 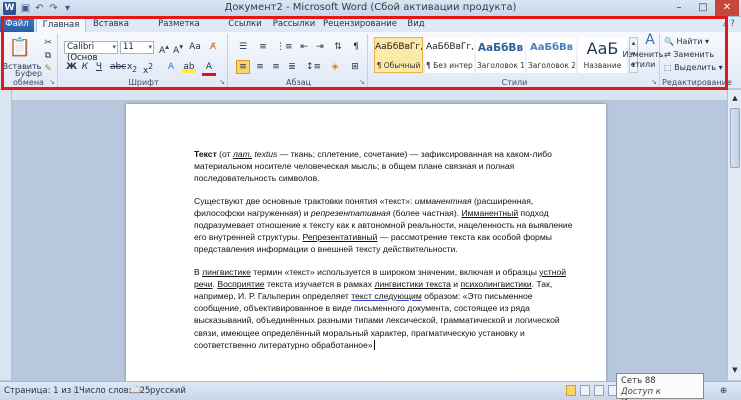 I want to click on strikethrough-button: abc, so click(x=118, y=67).